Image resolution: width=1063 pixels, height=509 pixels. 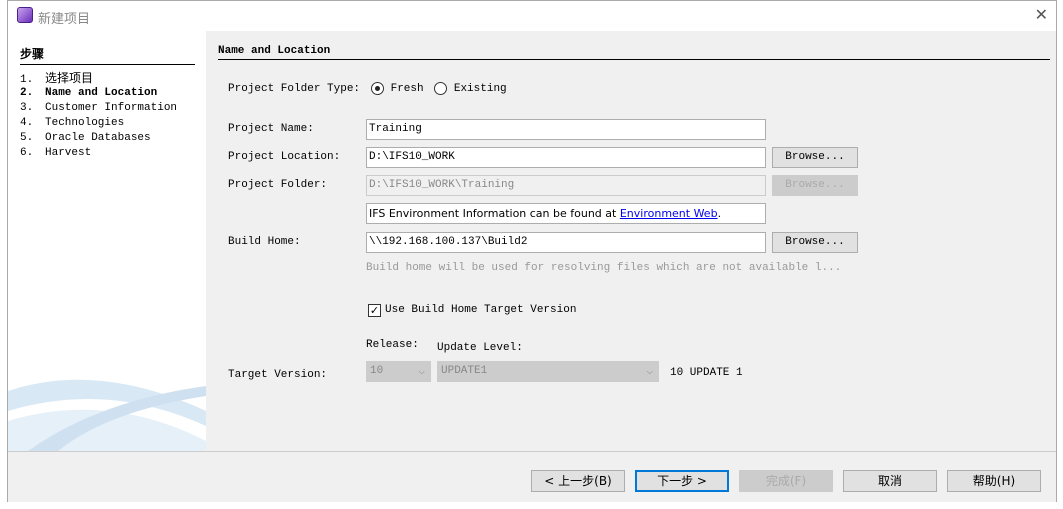 What do you see at coordinates (566, 129) in the screenshot?
I see `project-name-input: Training` at bounding box center [566, 129].